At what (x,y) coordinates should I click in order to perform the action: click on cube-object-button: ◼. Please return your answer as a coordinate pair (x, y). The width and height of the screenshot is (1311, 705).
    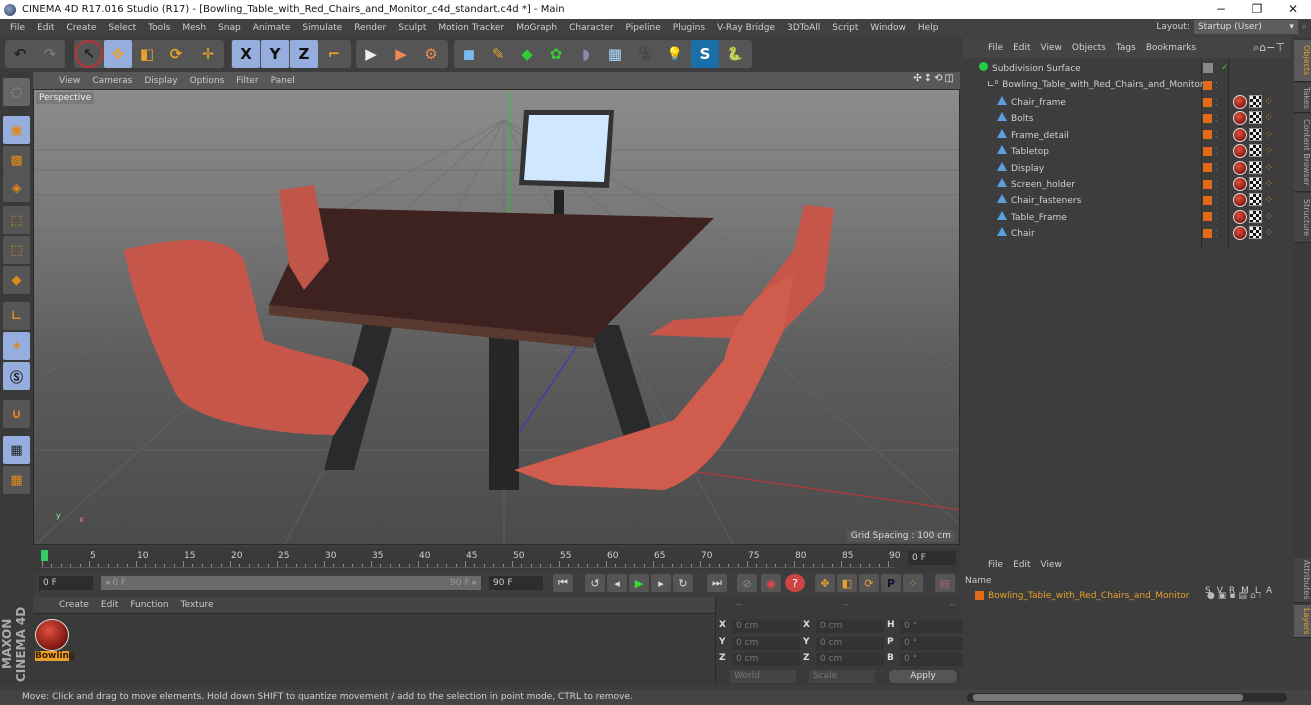
    Looking at the image, I should click on (469, 54).